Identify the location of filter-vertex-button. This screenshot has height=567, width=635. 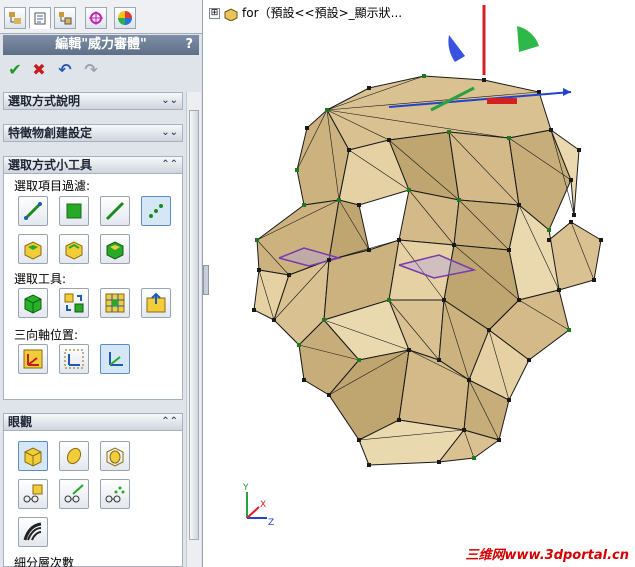
(156, 211).